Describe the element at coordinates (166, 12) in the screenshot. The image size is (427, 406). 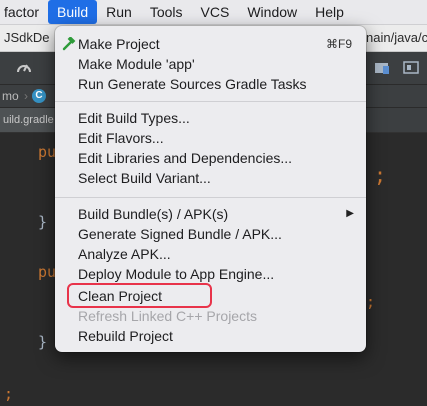
I see `menu-tools: Tools` at that location.